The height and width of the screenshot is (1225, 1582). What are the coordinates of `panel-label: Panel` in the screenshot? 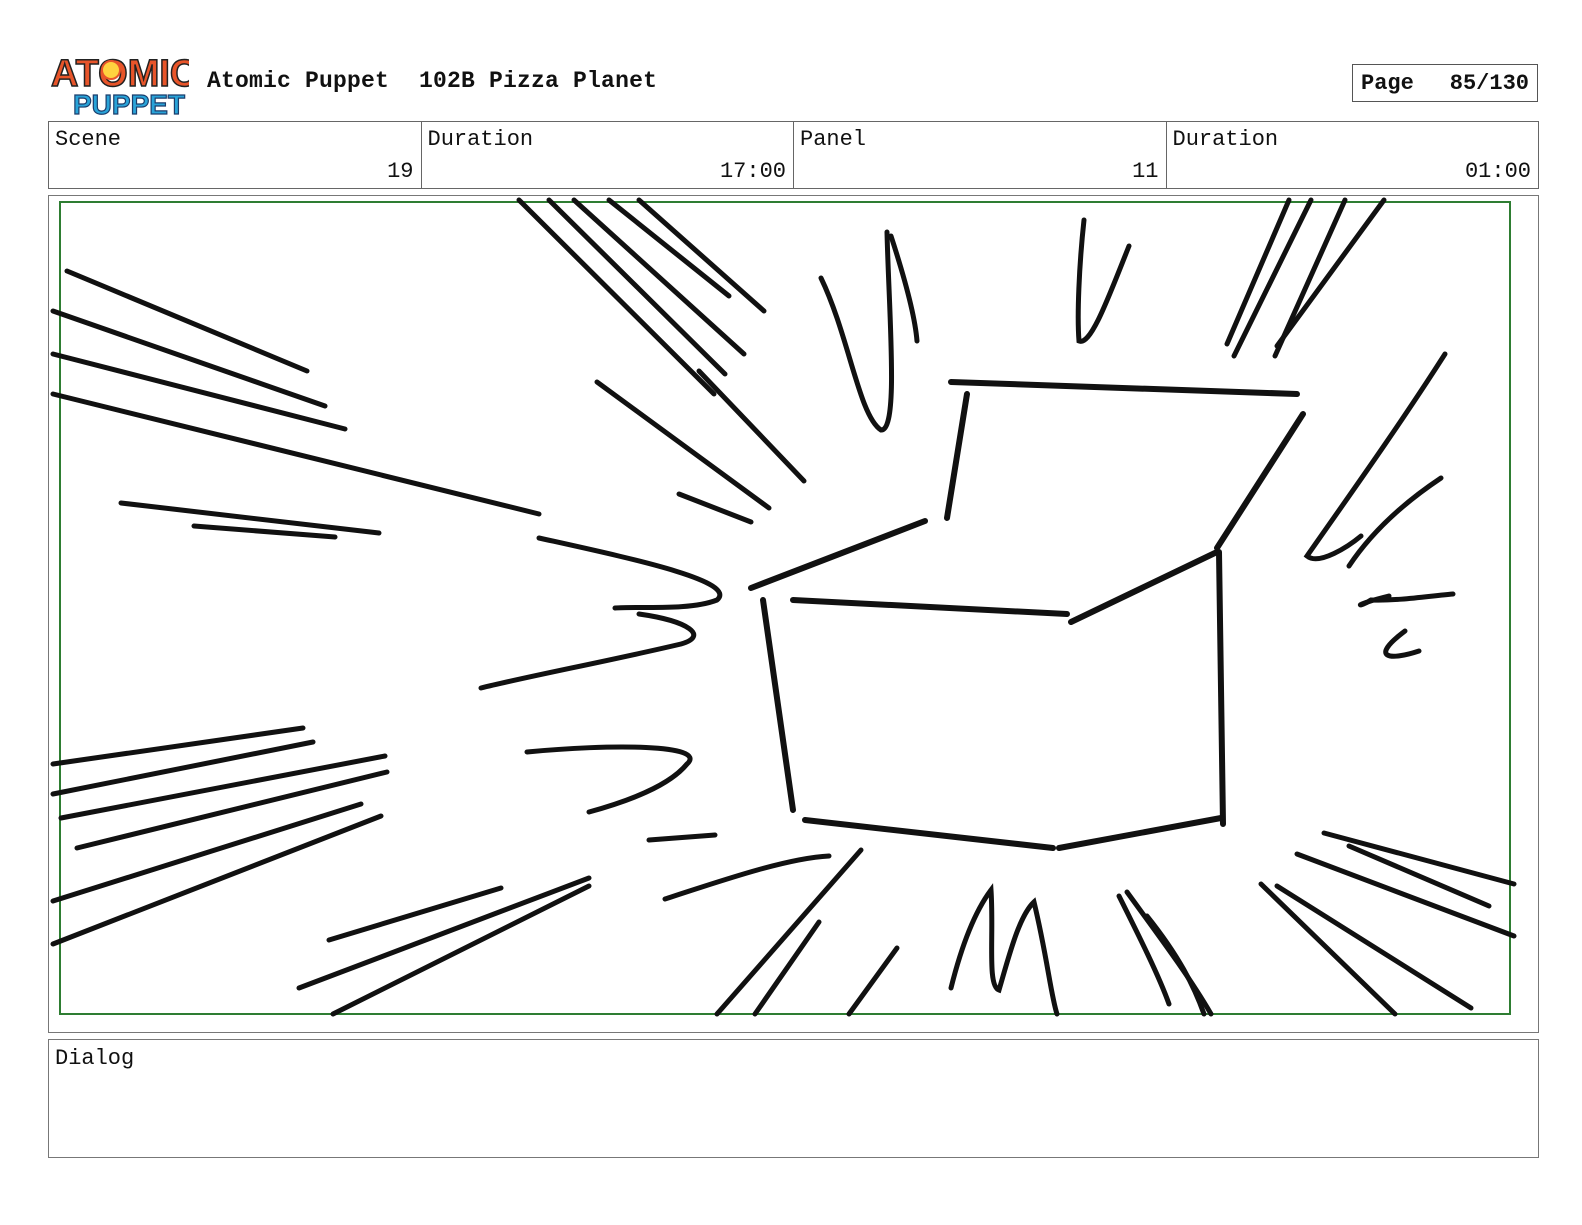 It's located at (833, 139).